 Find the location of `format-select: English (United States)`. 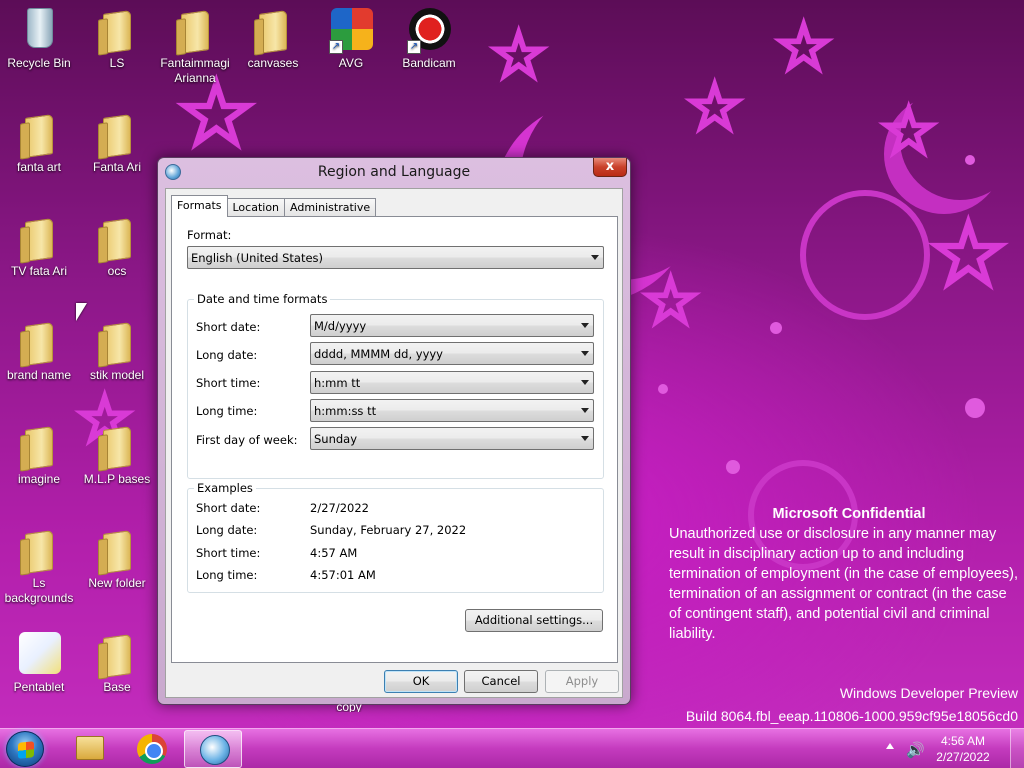

format-select: English (United States) is located at coordinates (395, 257).